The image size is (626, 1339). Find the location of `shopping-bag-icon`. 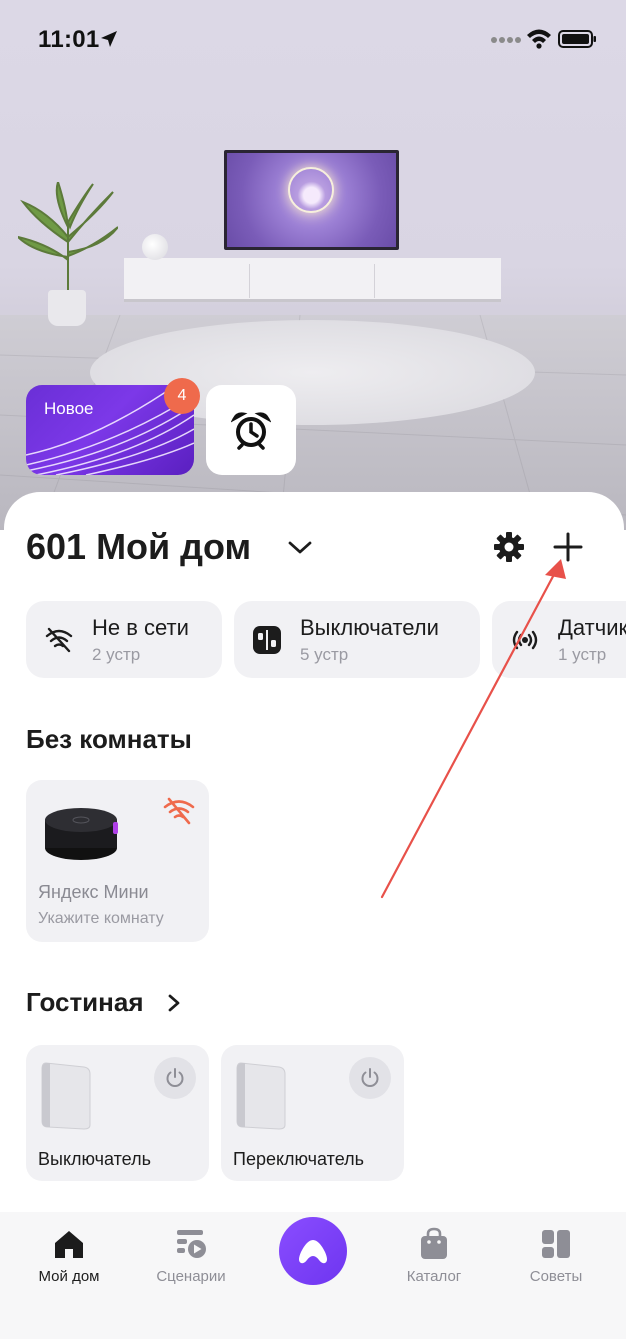

shopping-bag-icon is located at coordinates (434, 1243).